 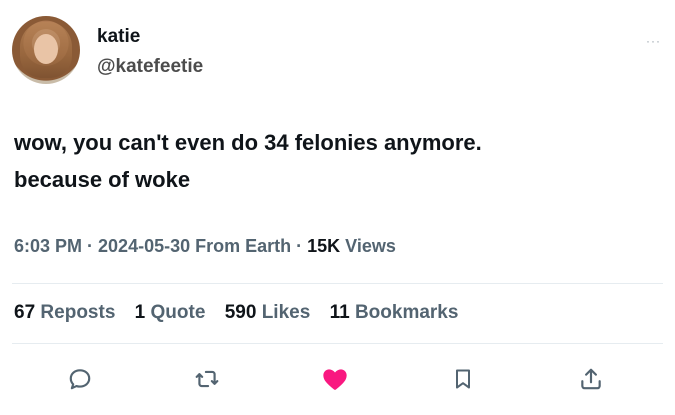 I want to click on share-icon, so click(x=591, y=379).